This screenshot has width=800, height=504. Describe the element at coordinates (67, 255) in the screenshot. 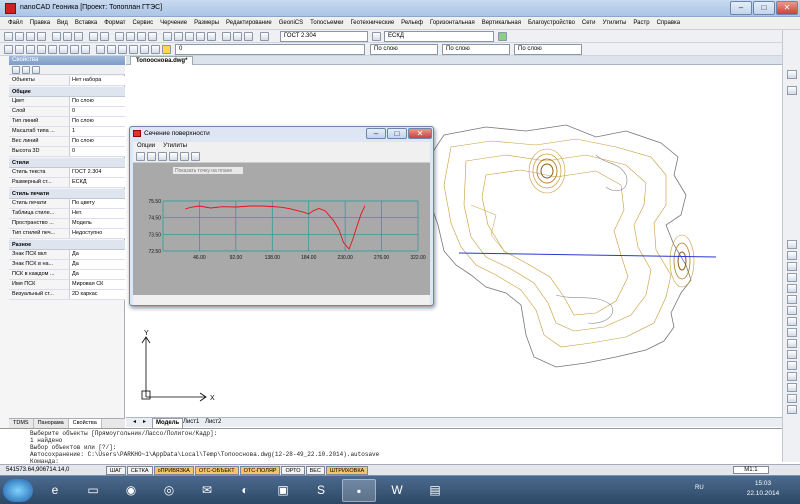

I see `prop-row: Знак ПСК вкл Да` at that location.